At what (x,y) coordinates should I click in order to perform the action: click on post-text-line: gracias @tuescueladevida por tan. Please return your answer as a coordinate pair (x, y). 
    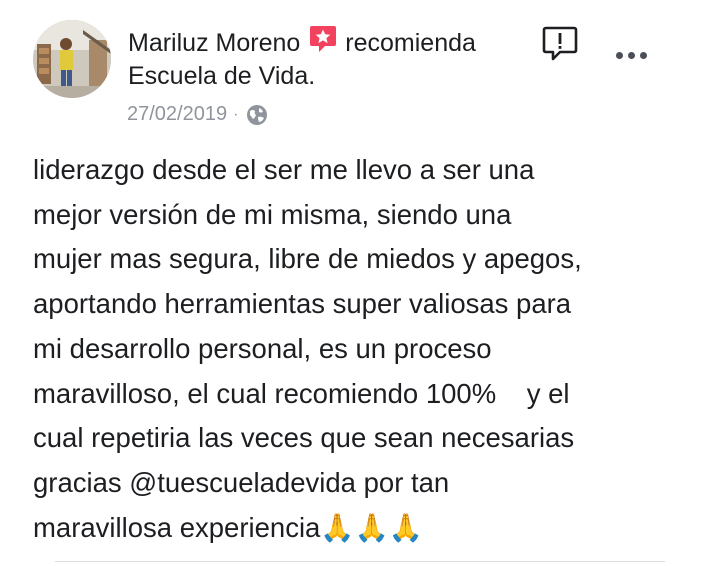
    Looking at the image, I should click on (241, 482).